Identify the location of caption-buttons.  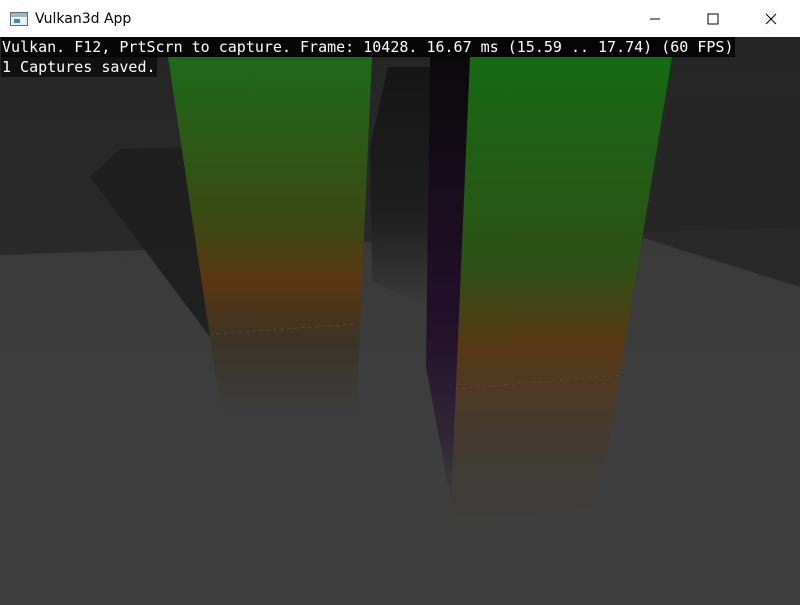
(713, 18).